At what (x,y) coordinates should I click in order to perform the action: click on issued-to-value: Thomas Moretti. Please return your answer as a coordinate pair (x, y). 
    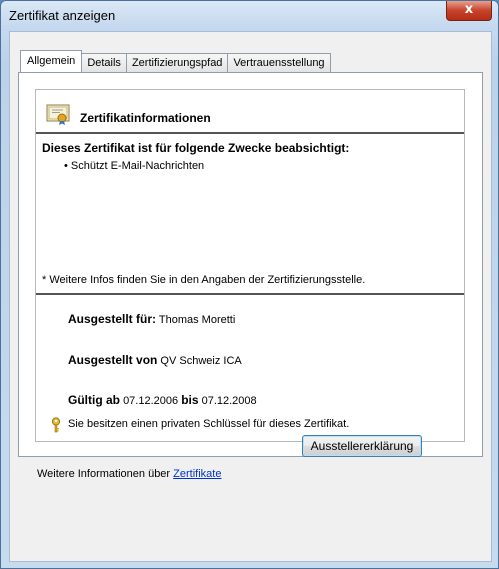
    Looking at the image, I should click on (197, 320).